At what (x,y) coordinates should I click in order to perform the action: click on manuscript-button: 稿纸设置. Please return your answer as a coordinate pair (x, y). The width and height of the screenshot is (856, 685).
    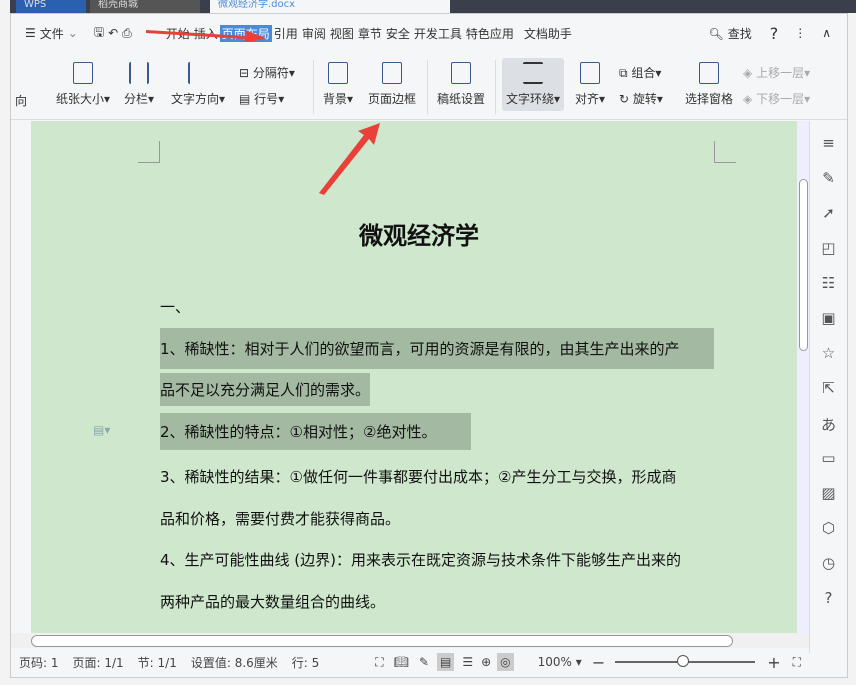
    Looking at the image, I should click on (461, 84).